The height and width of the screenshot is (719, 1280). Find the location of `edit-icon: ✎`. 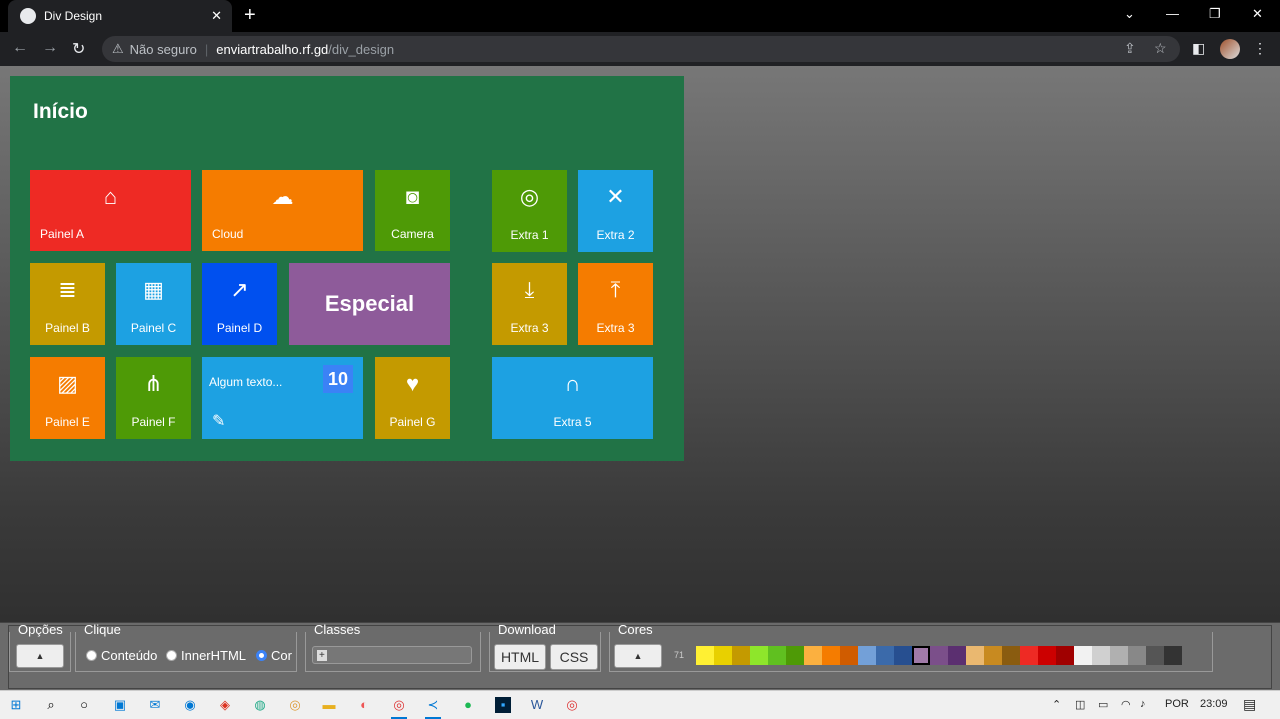

edit-icon: ✎ is located at coordinates (219, 421).